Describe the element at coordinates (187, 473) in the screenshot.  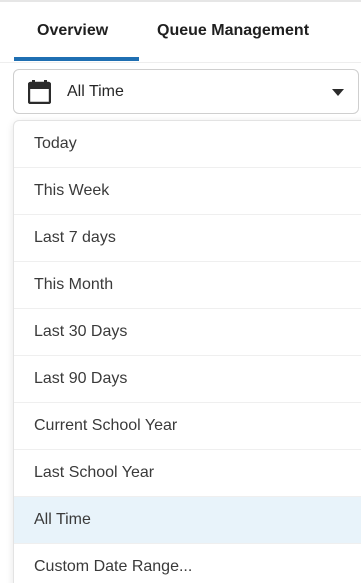
I see `option-last-school-year: Last School Year` at that location.